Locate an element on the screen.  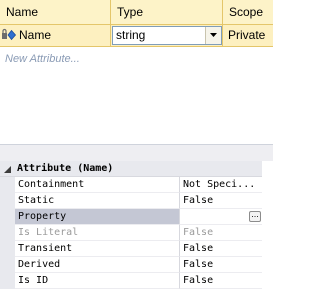
category-label: Attribute (Name) is located at coordinates (65, 168).